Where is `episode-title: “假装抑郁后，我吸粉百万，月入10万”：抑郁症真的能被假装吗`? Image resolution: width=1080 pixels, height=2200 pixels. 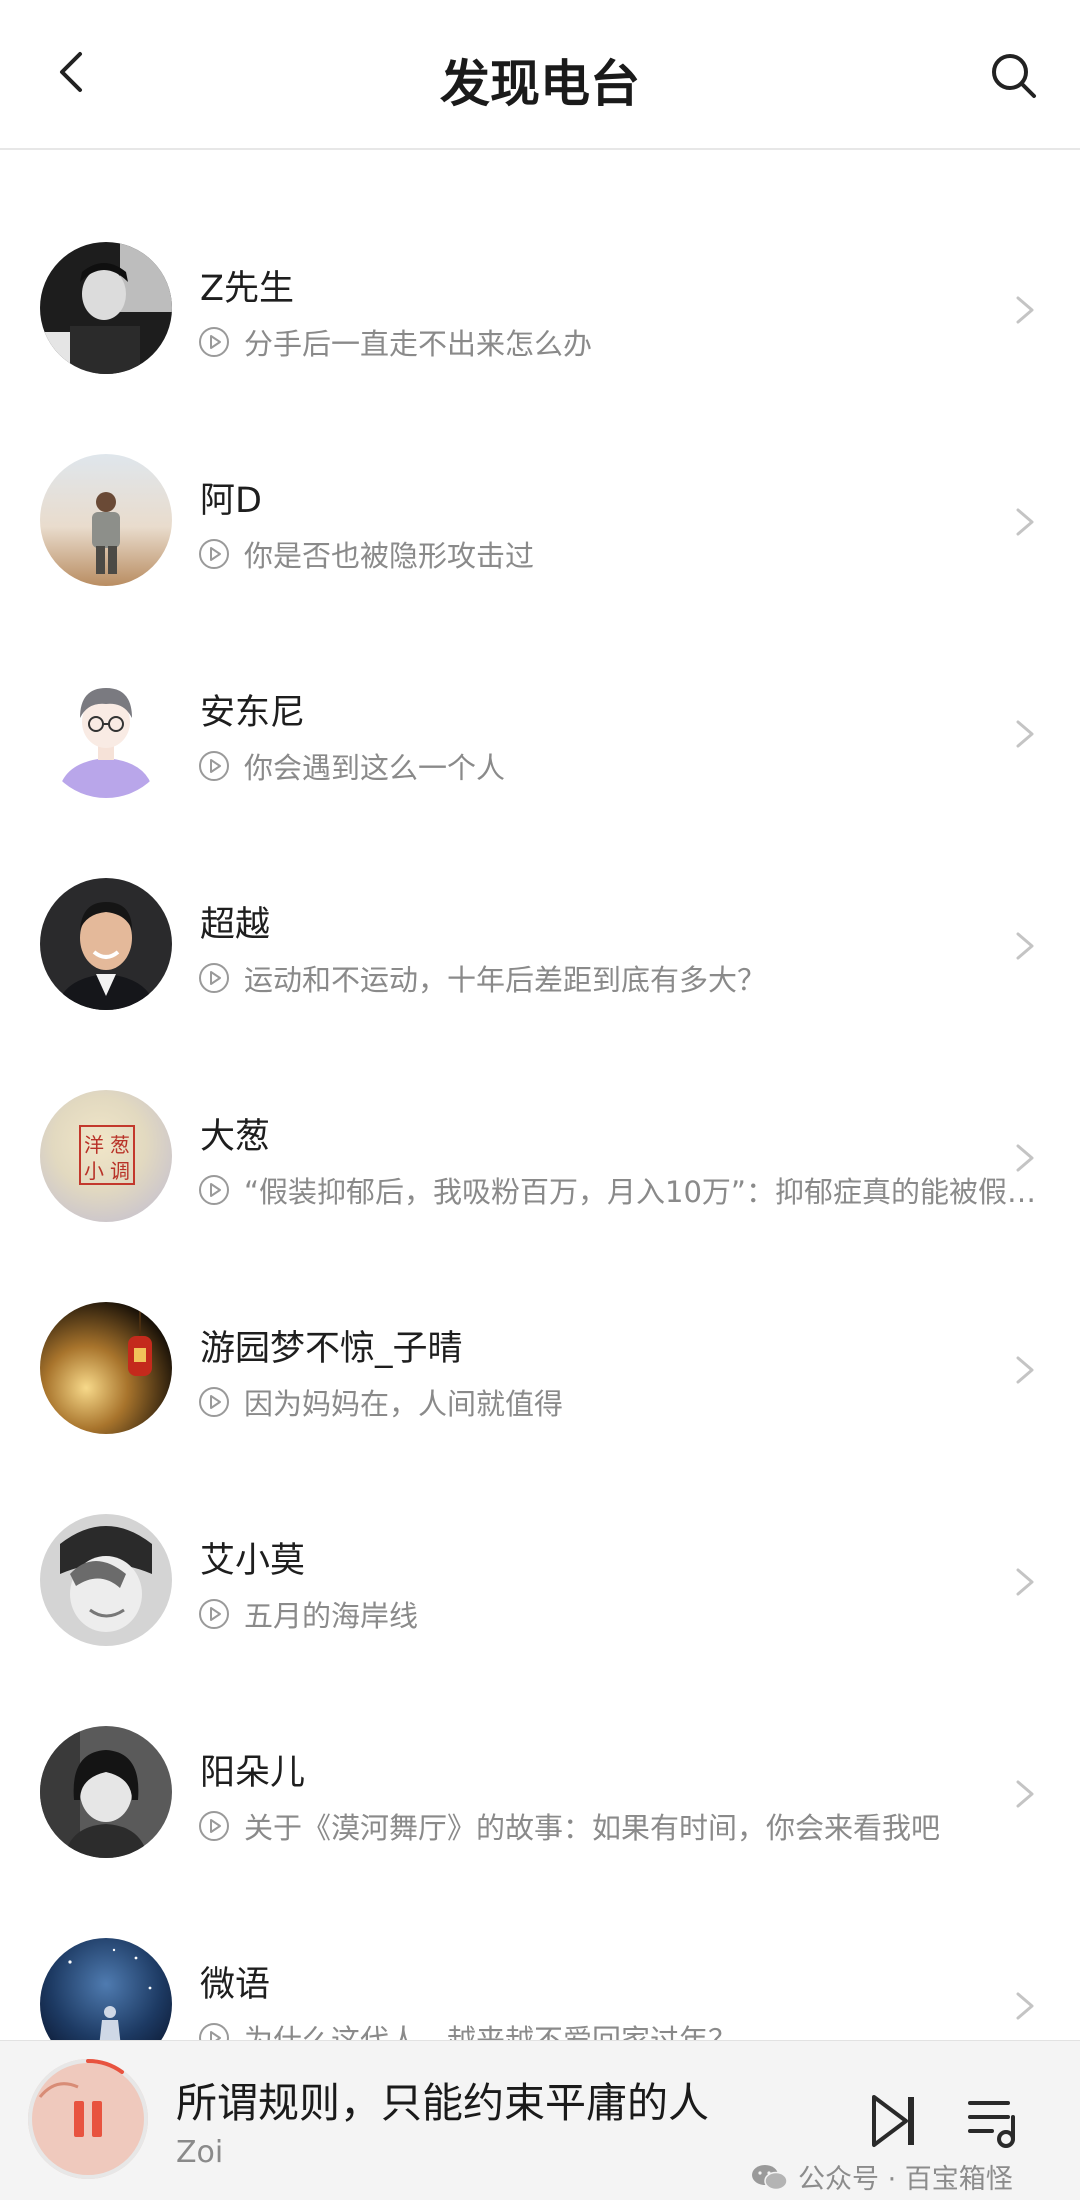
episode-title: “假装抑郁后，我吸粉百万，月入10万”：抑郁症真的能被假装吗 is located at coordinates (641, 1192).